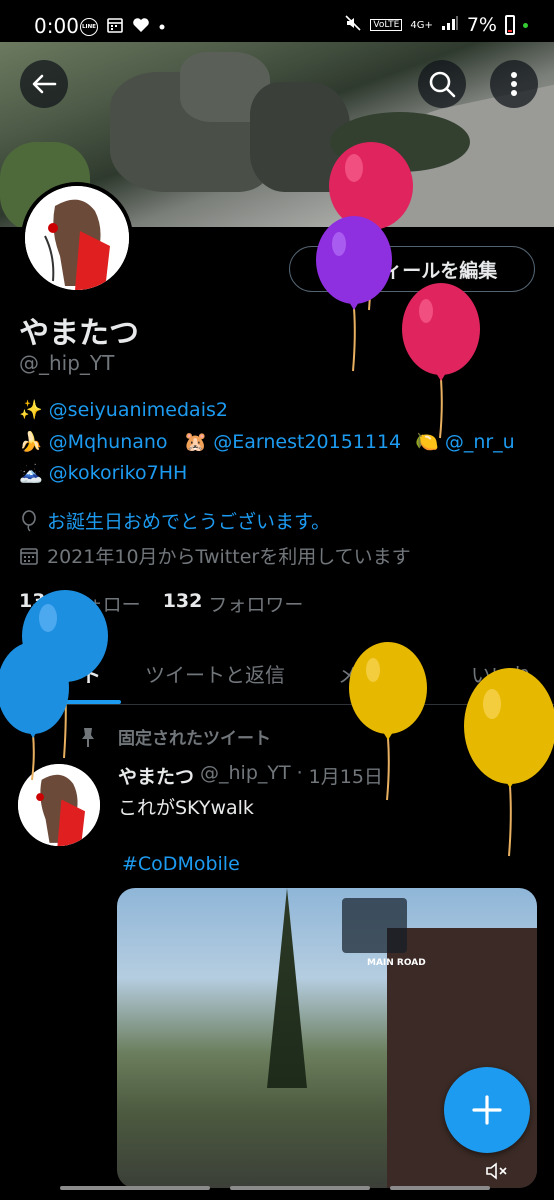 This screenshot has width=554, height=1200. Describe the element at coordinates (188, 520) in the screenshot. I see `birthday-text: お誕生日おめでとうございます。` at that location.